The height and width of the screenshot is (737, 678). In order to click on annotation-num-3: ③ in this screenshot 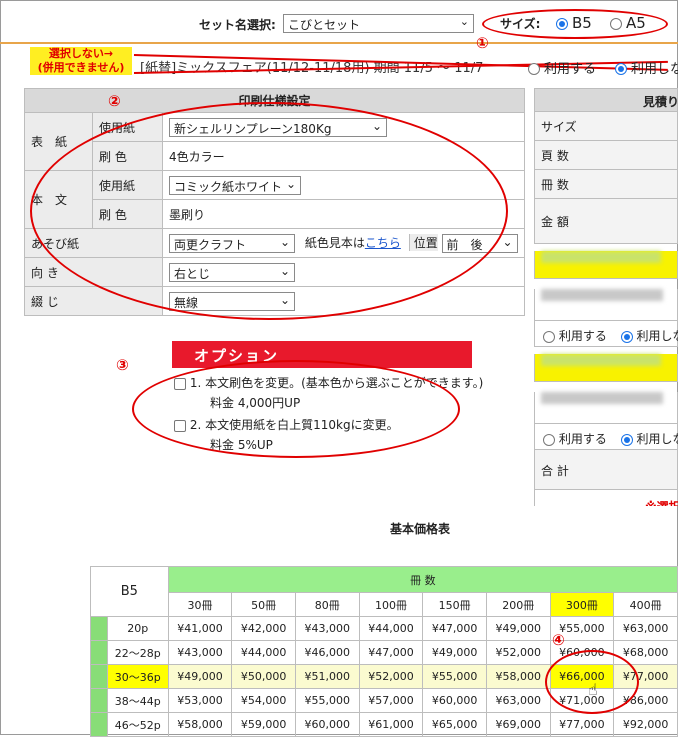, I will do `click(122, 365)`.